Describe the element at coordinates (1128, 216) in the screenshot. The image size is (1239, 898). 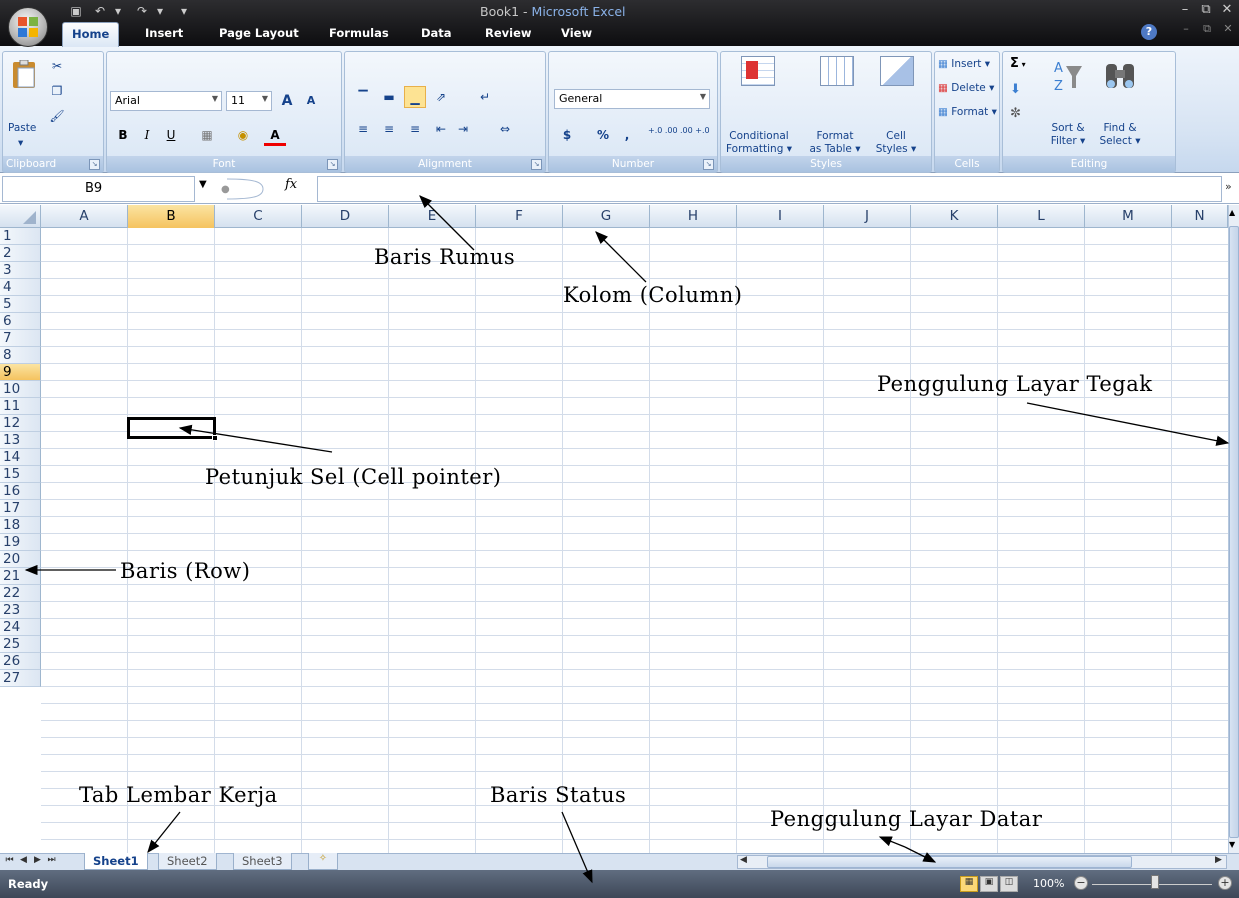
I see `column-header-m: M` at that location.